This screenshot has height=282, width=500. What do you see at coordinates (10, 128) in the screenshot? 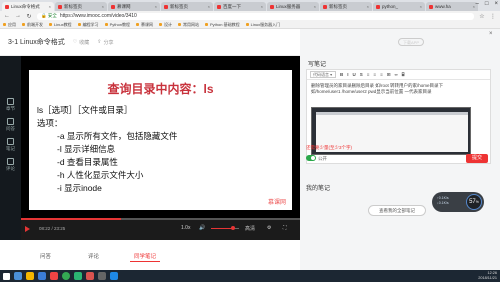
I see `sidebar-label: 问答` at bounding box center [10, 128].